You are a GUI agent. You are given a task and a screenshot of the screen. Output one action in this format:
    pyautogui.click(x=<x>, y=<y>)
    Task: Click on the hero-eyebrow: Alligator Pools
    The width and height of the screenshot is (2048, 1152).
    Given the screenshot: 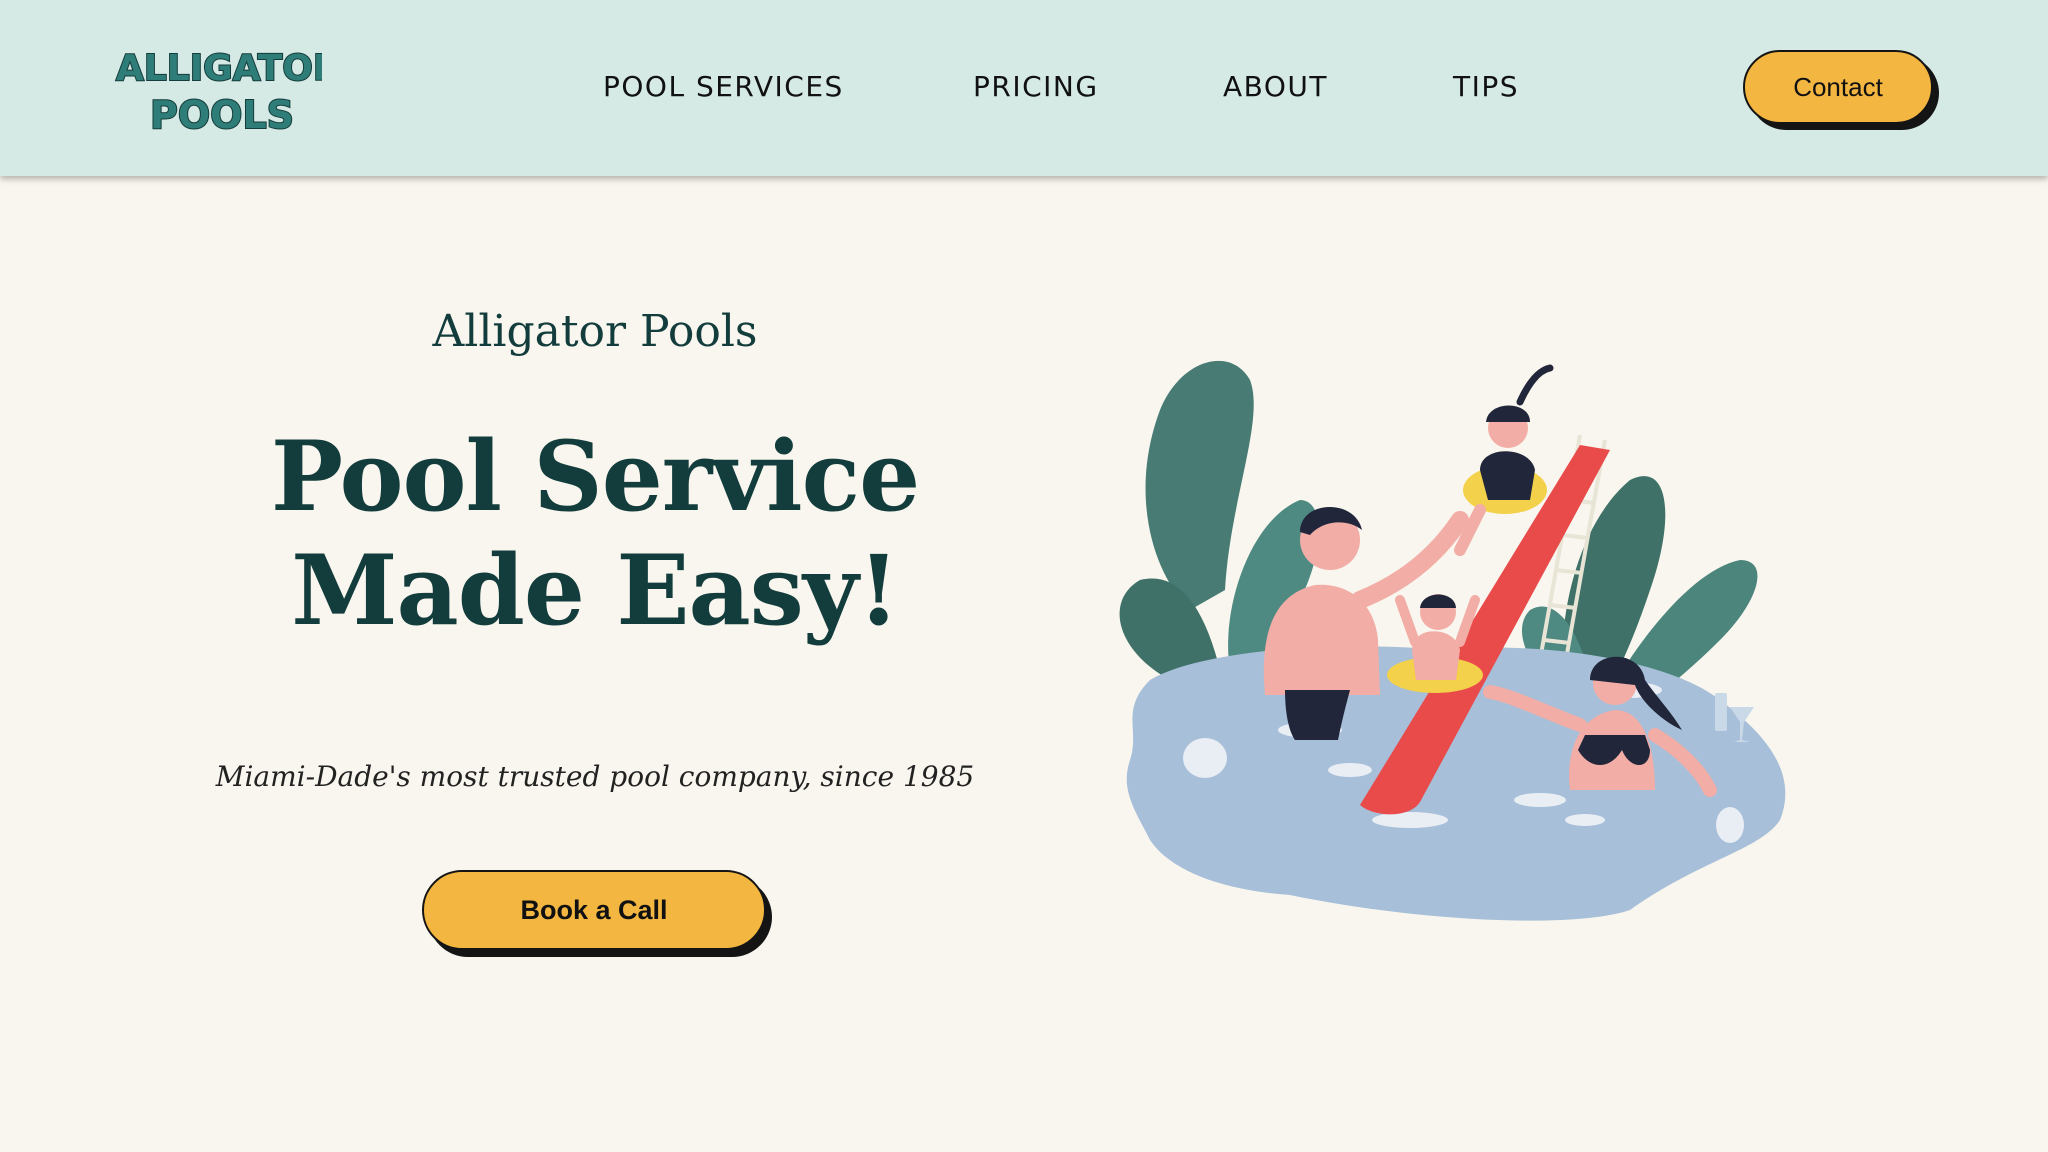 What is the action you would take?
    pyautogui.click(x=595, y=331)
    